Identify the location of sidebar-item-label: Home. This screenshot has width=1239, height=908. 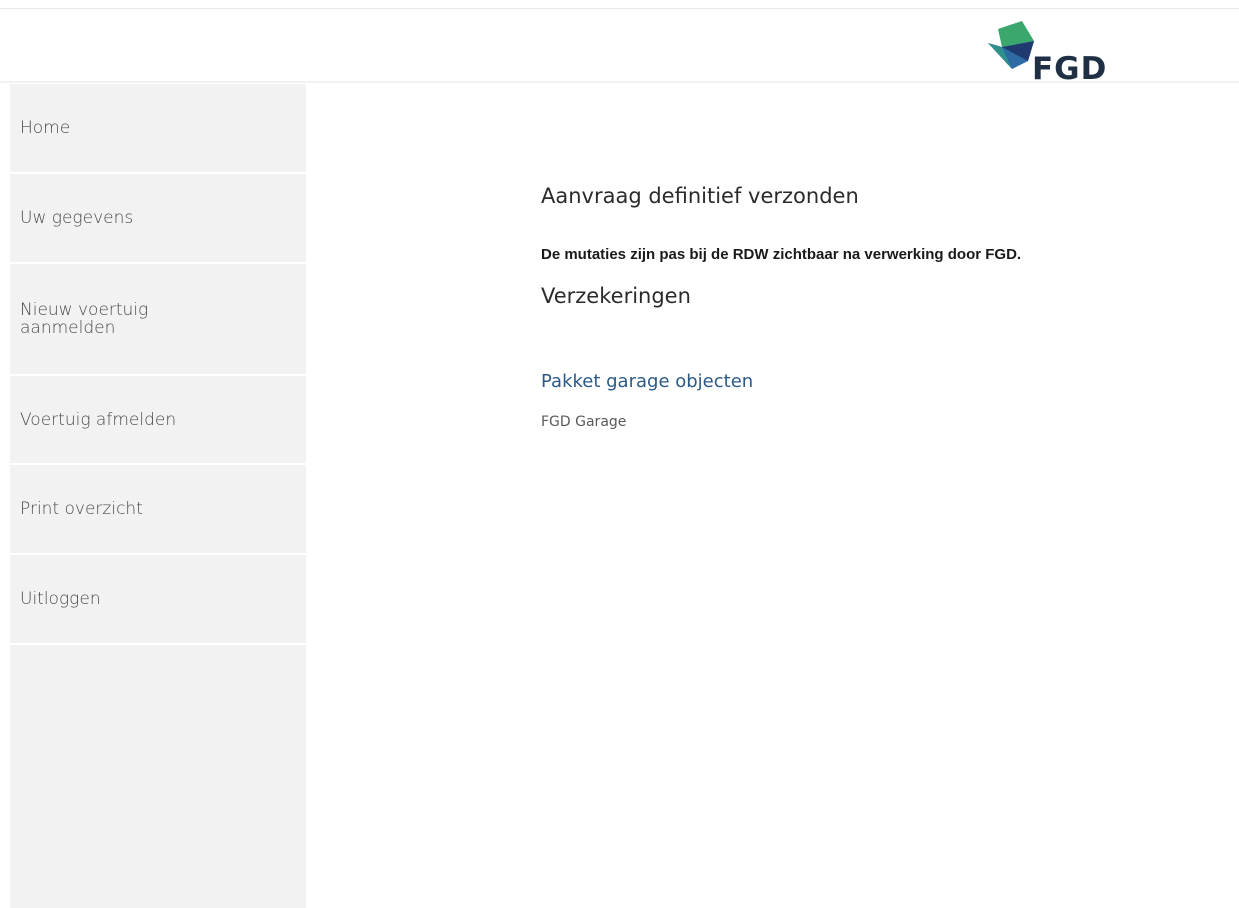
(45, 128).